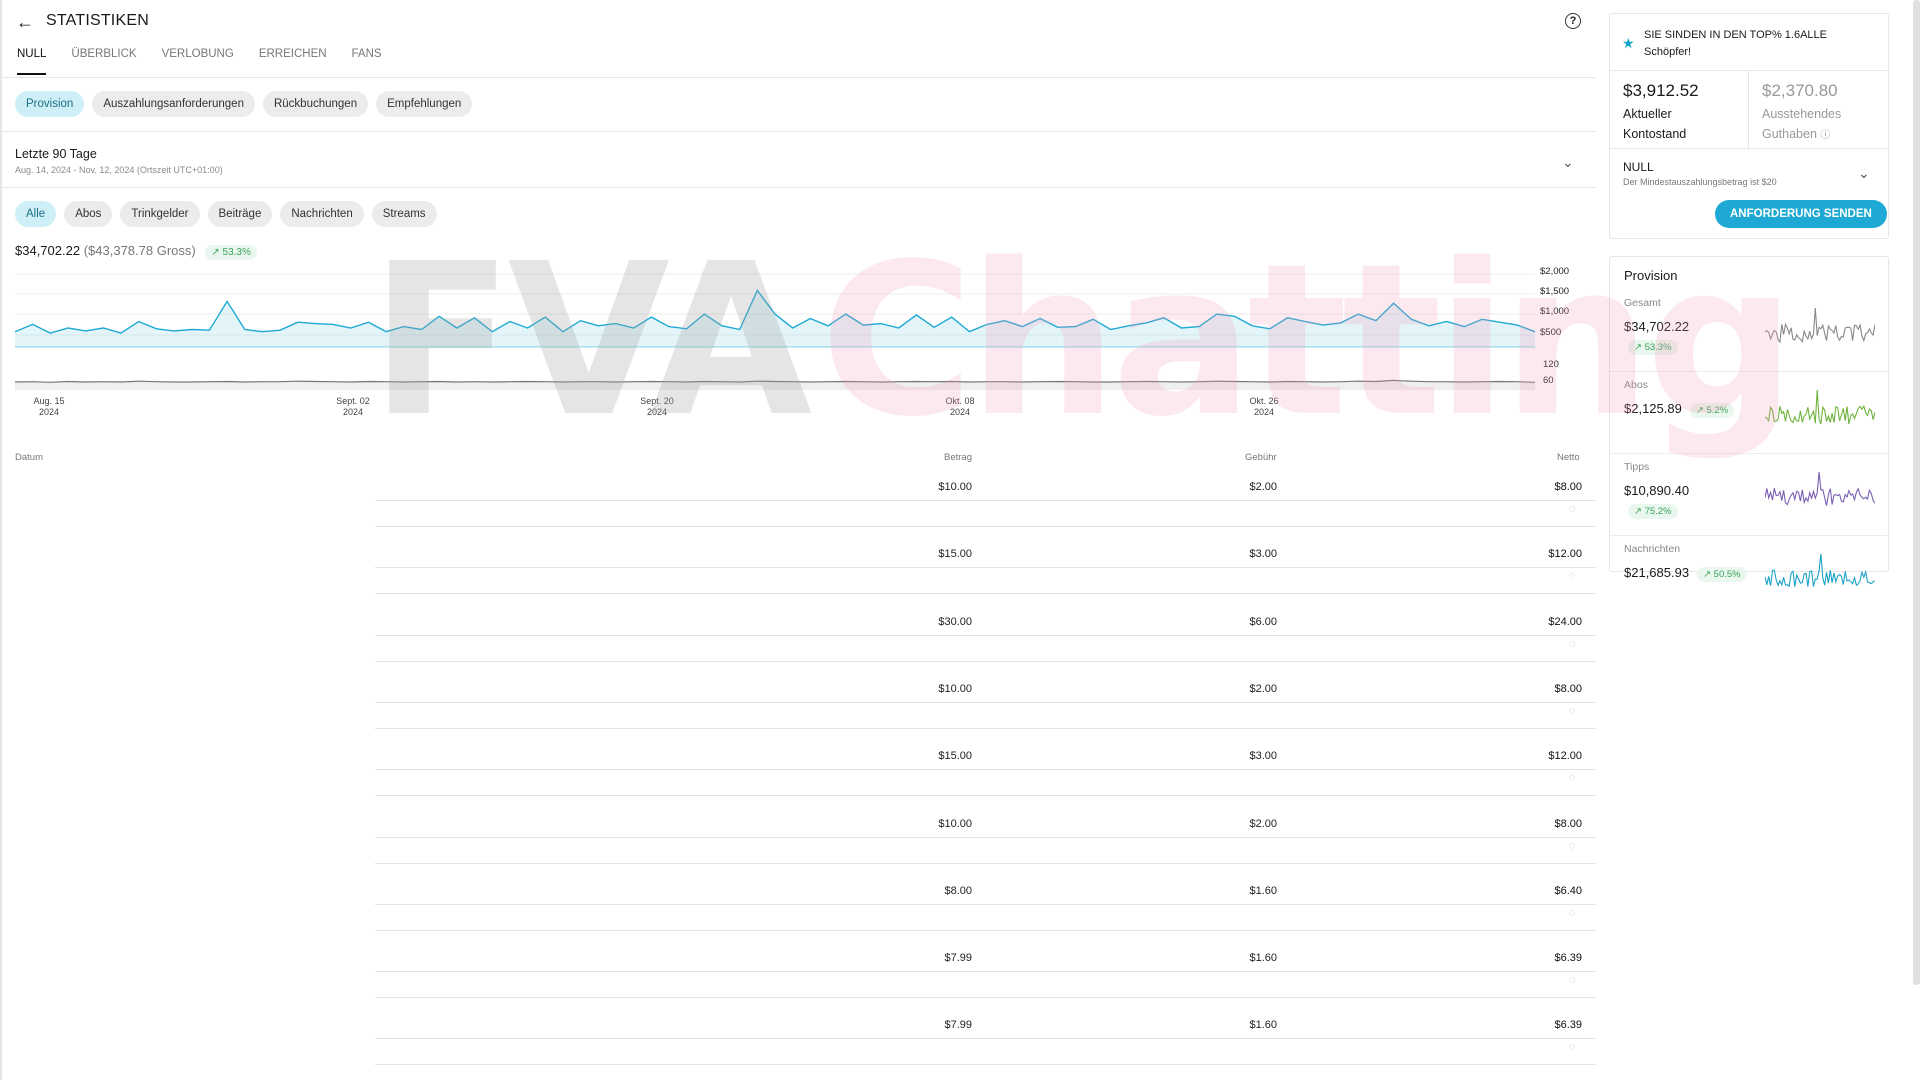  Describe the element at coordinates (103, 61) in the screenshot. I see `tab-overview: ÜBERBLICK` at that location.